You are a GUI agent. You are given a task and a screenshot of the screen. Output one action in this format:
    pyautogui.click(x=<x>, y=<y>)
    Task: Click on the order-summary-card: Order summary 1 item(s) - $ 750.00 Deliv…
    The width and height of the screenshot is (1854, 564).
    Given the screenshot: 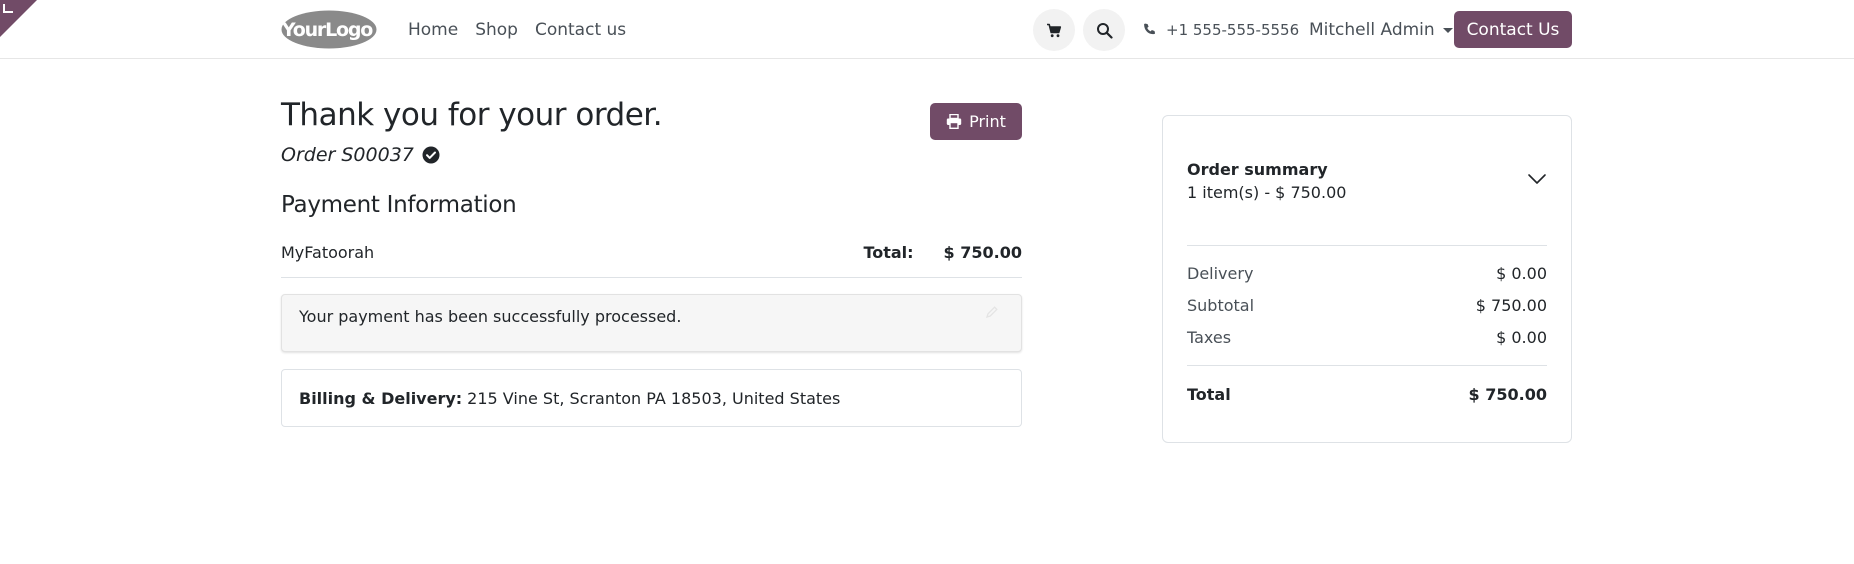 What is the action you would take?
    pyautogui.click(x=1367, y=279)
    